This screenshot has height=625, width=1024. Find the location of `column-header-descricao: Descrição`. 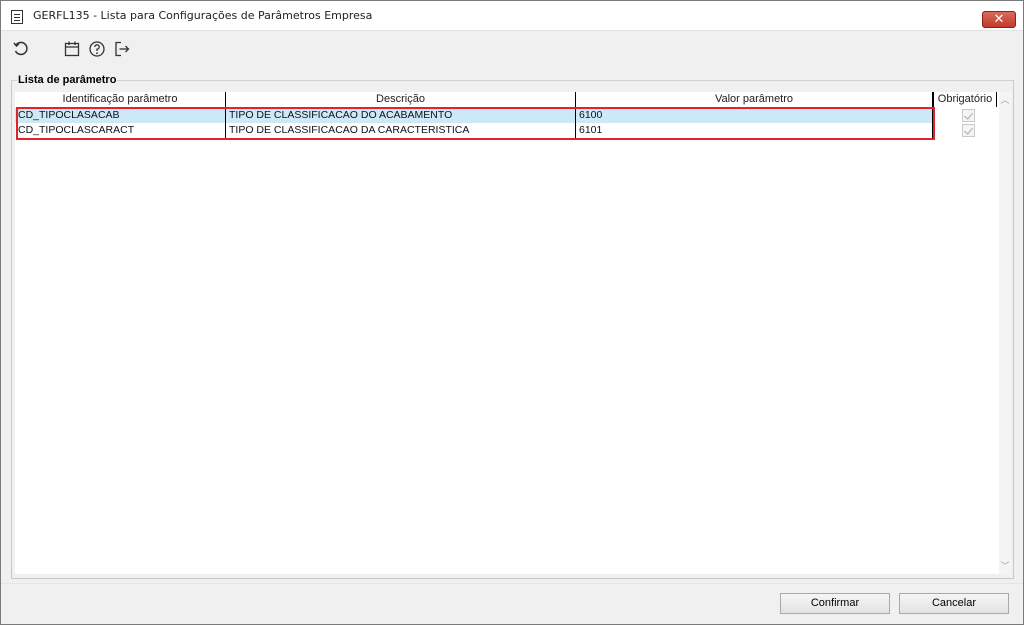

column-header-descricao: Descrição is located at coordinates (401, 99).